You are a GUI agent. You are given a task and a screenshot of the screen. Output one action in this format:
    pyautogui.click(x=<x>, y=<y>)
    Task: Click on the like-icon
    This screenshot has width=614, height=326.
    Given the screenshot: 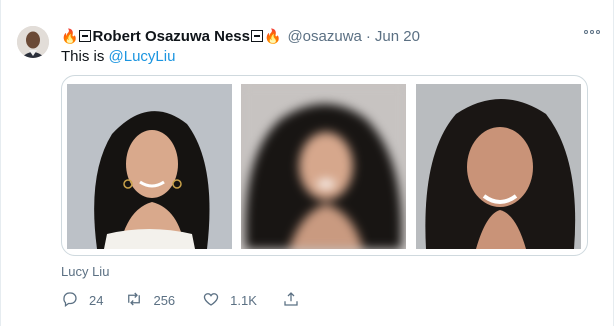 What is the action you would take?
    pyautogui.click(x=211, y=300)
    